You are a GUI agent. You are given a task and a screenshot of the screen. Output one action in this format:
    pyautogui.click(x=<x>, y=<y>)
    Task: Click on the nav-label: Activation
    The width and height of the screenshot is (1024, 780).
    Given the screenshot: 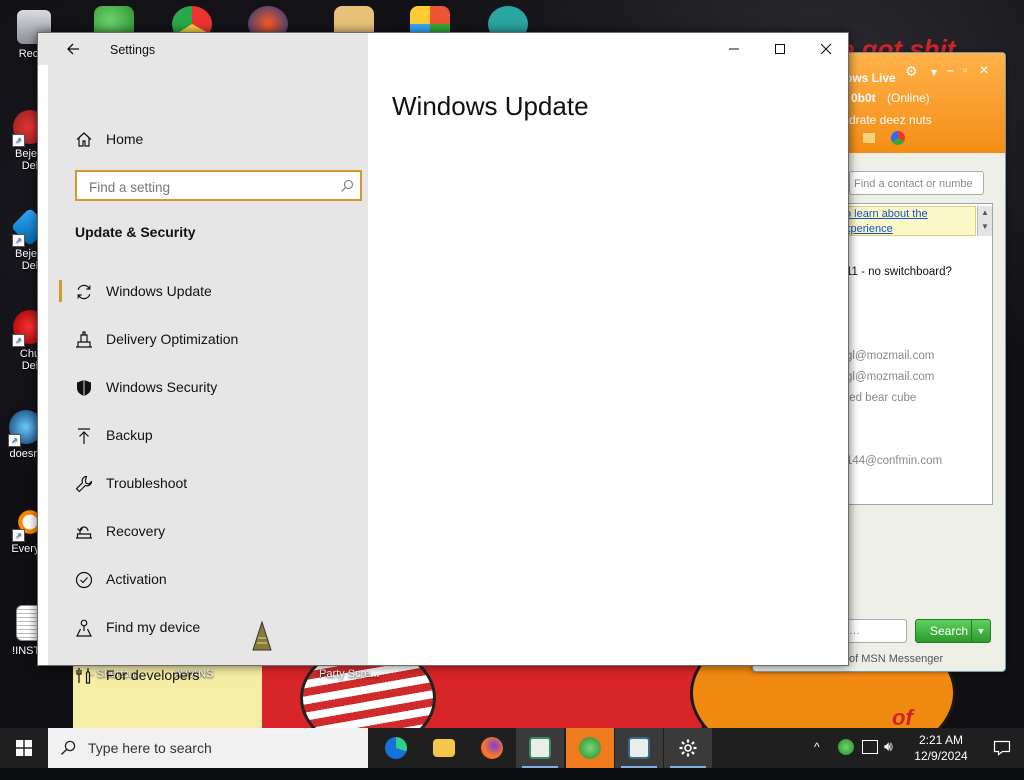 What is the action you would take?
    pyautogui.click(x=136, y=579)
    